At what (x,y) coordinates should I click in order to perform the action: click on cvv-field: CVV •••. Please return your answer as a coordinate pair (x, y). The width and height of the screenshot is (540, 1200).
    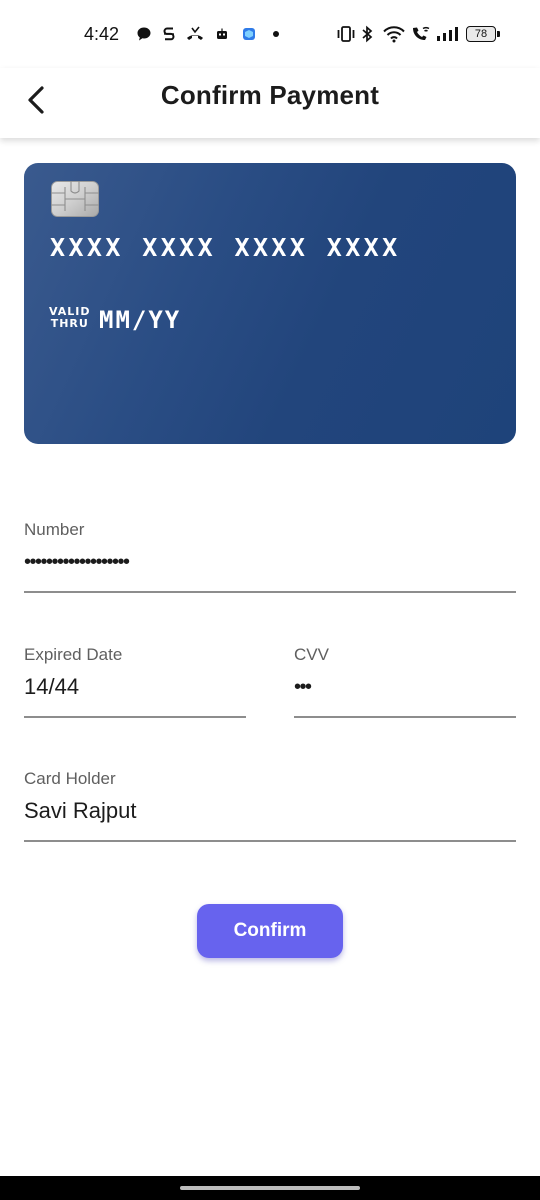
    Looking at the image, I should click on (405, 681).